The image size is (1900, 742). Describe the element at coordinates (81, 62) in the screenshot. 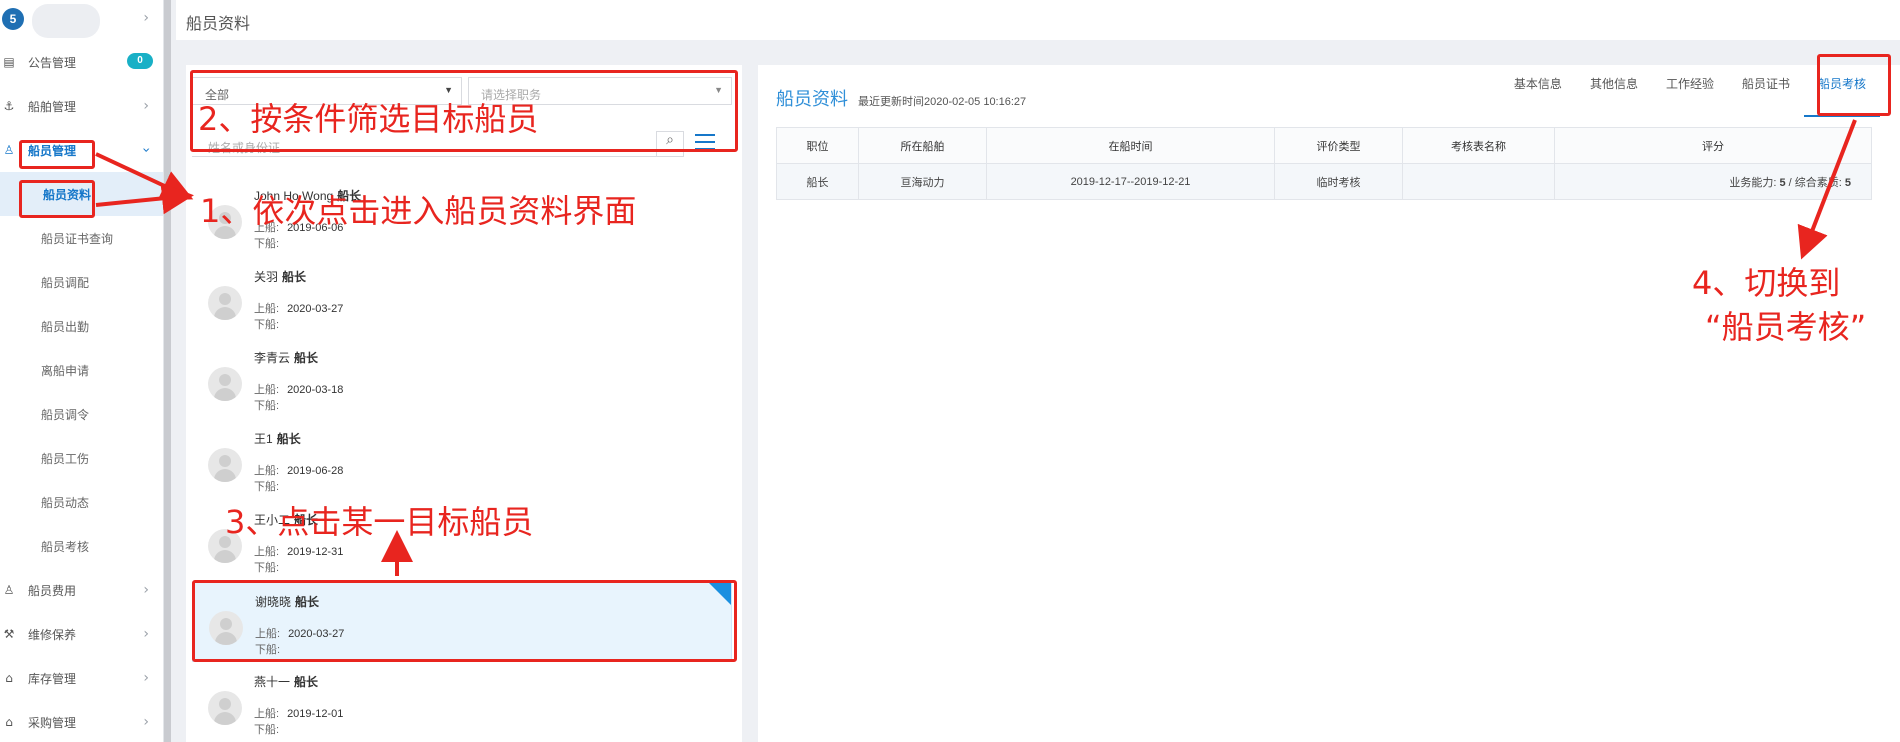

I see `sidebar-item-notices: ▤ 公告管理 0` at that location.